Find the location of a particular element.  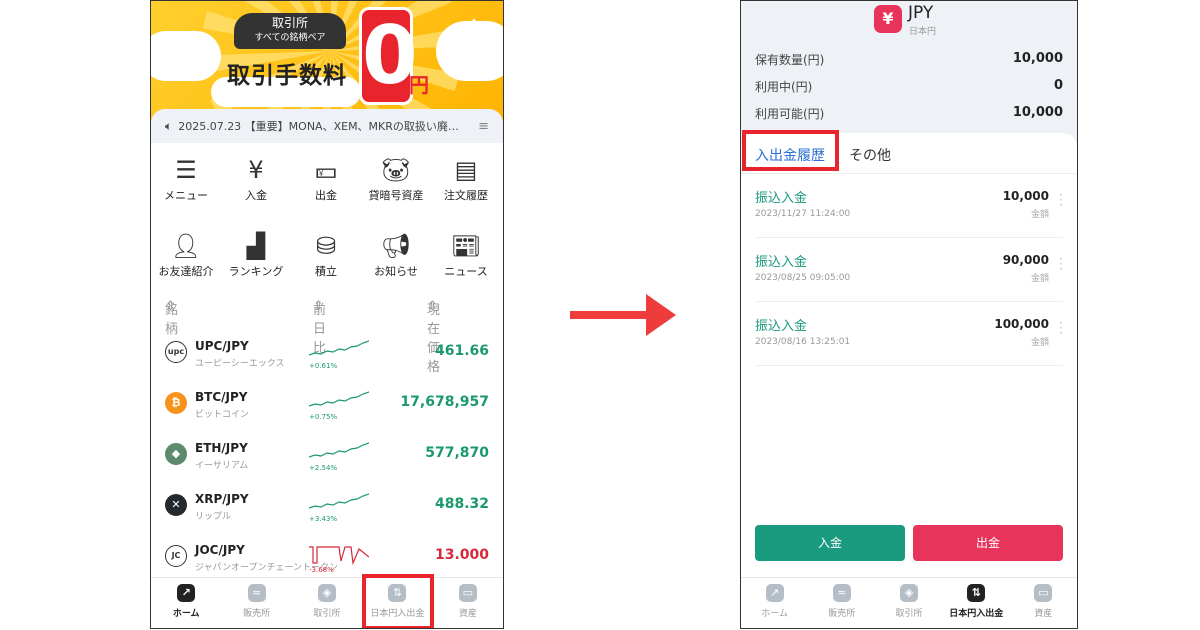

news-icon: 📰︎ is located at coordinates (466, 246).